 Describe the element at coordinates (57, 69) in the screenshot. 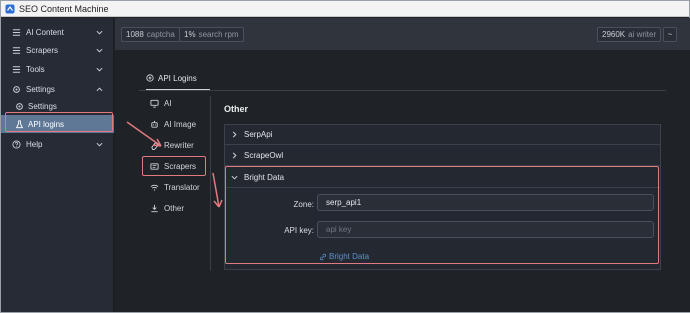

I see `sidebar-item-tools: Tools` at that location.